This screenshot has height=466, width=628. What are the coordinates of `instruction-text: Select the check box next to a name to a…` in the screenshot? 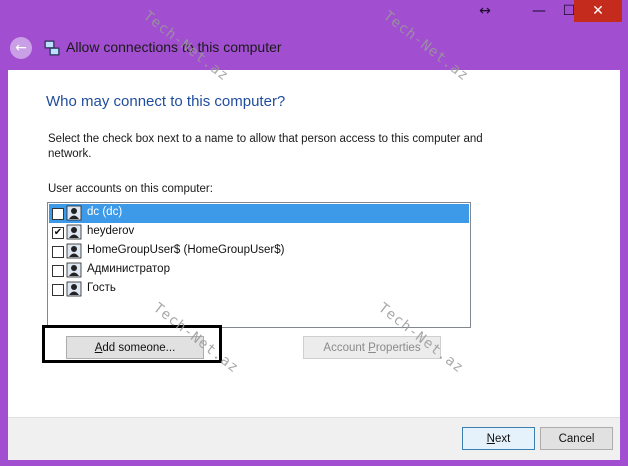 It's located at (265, 146).